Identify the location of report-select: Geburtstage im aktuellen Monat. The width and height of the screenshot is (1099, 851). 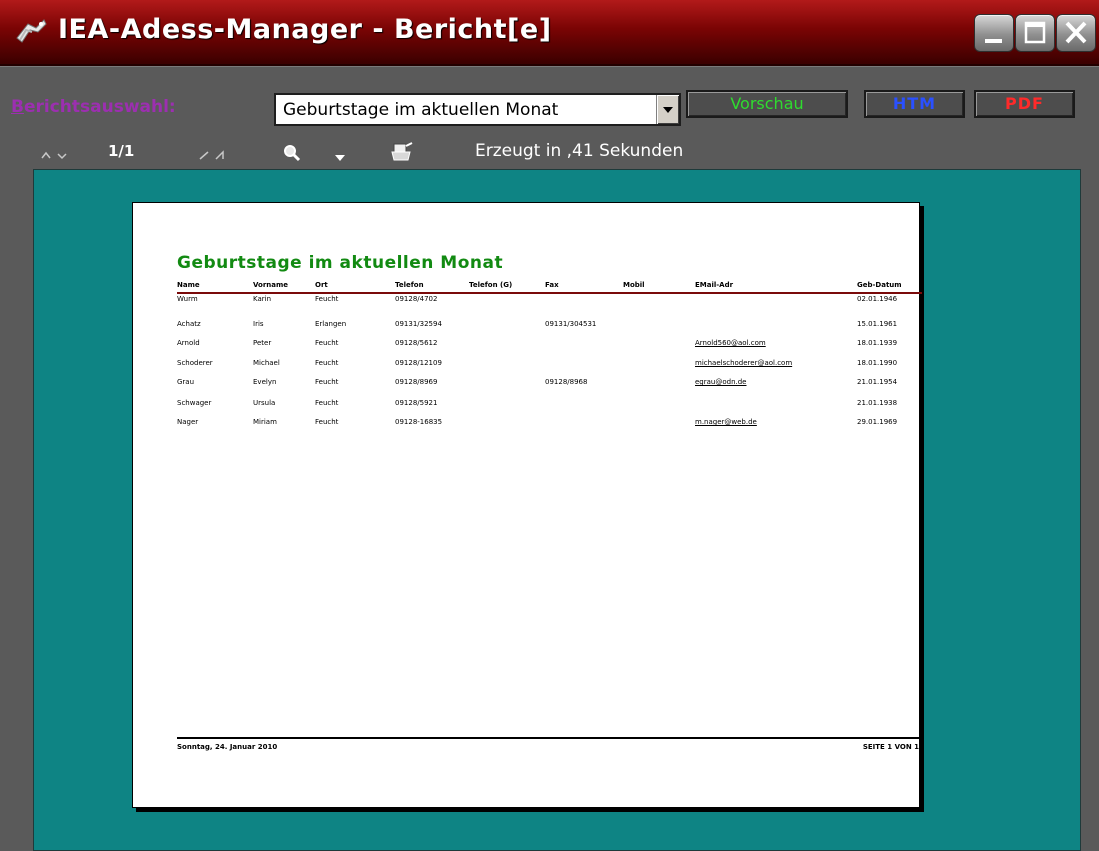
(477, 109).